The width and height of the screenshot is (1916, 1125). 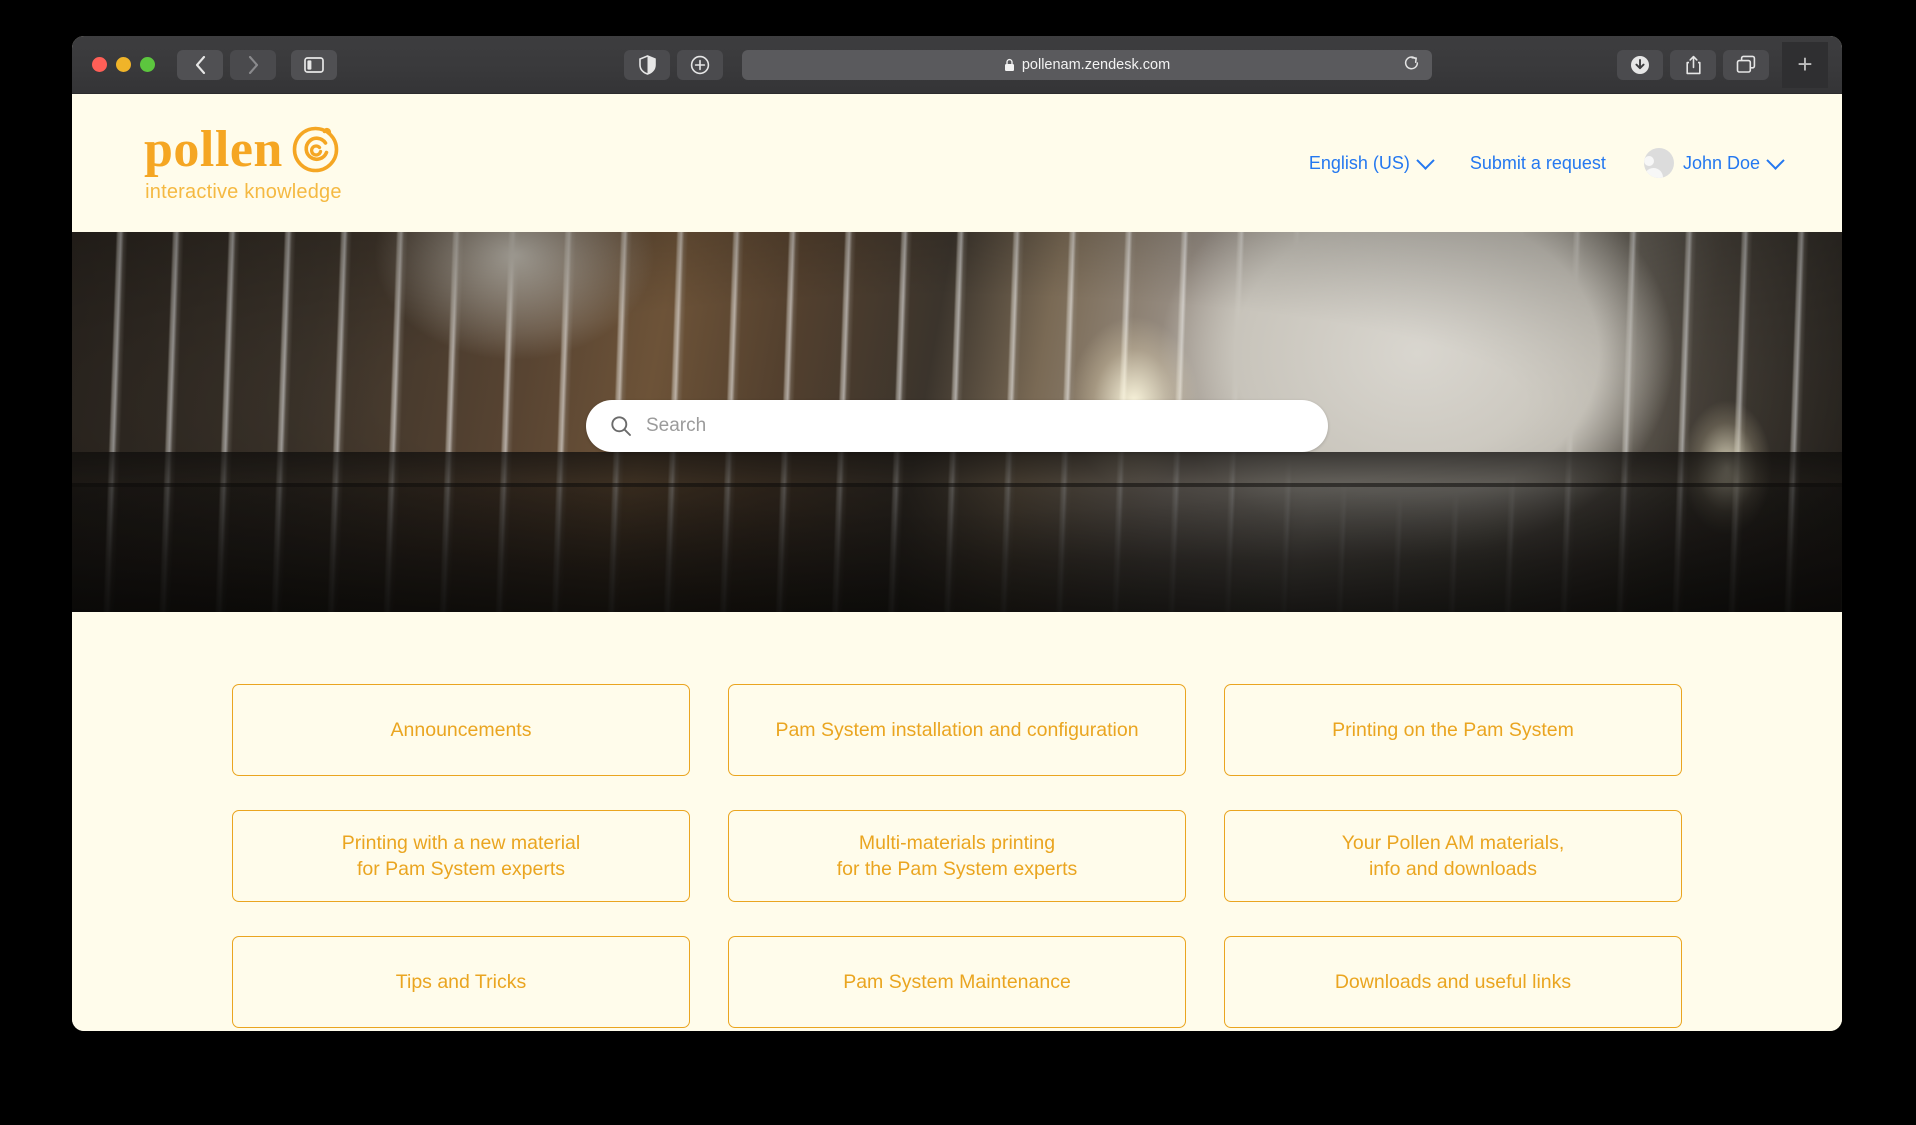 I want to click on lock-icon, so click(x=1009, y=64).